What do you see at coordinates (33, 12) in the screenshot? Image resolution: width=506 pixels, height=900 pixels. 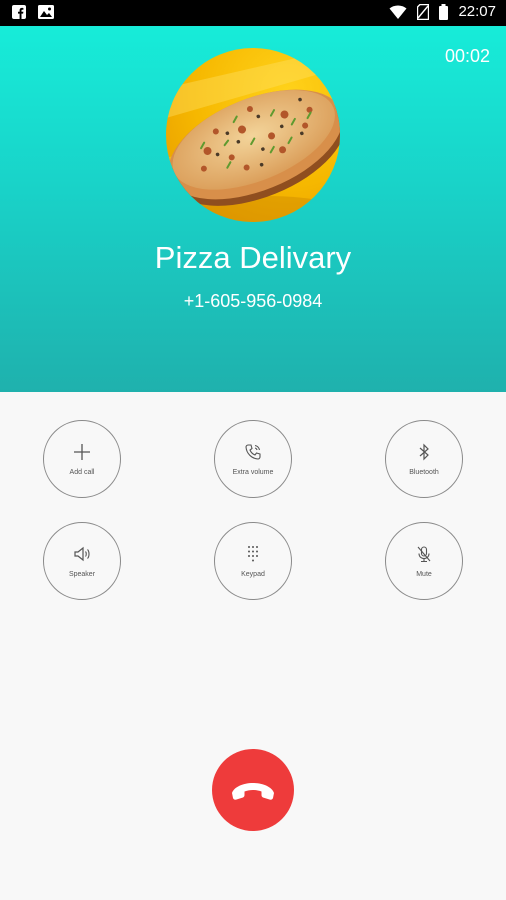 I see `status-bar-left` at bounding box center [33, 12].